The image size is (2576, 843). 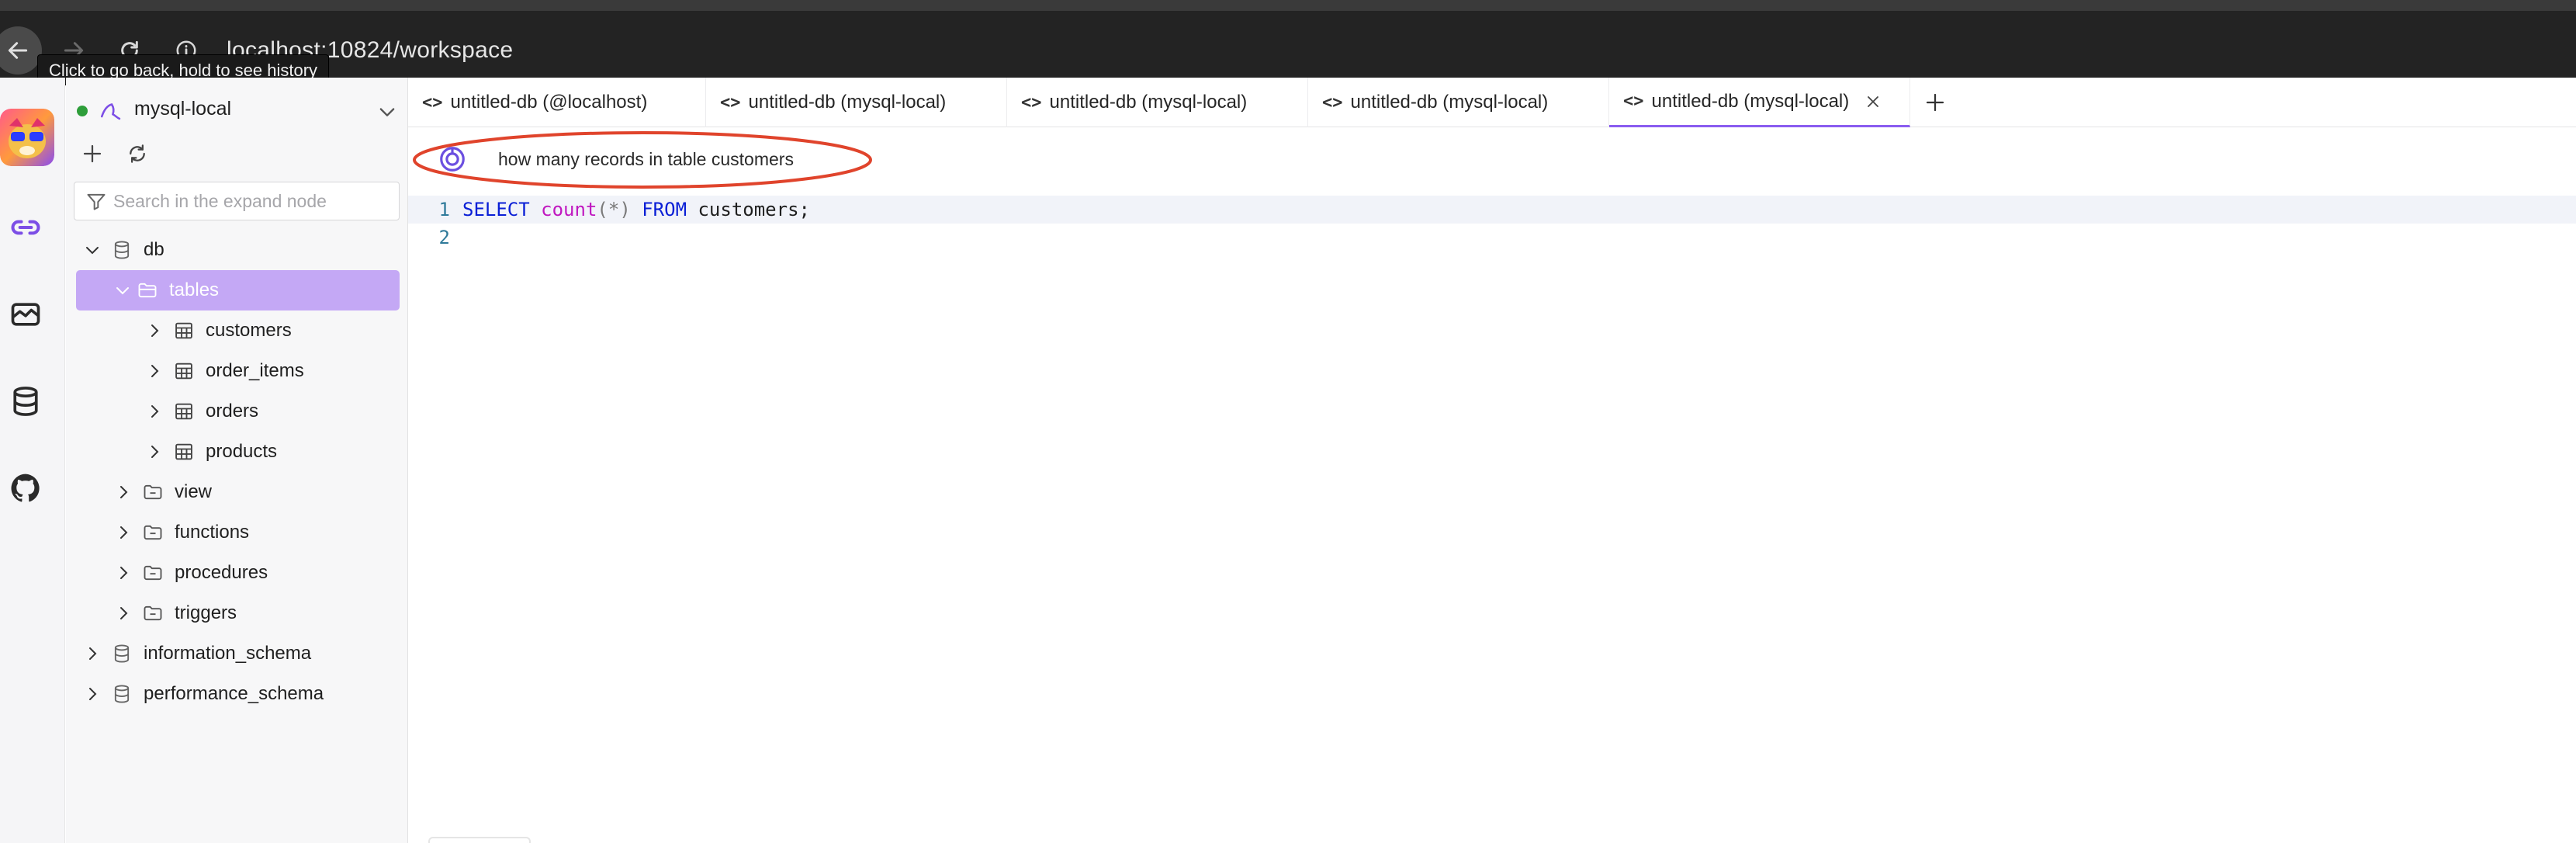 I want to click on tree-node-label: customers, so click(x=249, y=330).